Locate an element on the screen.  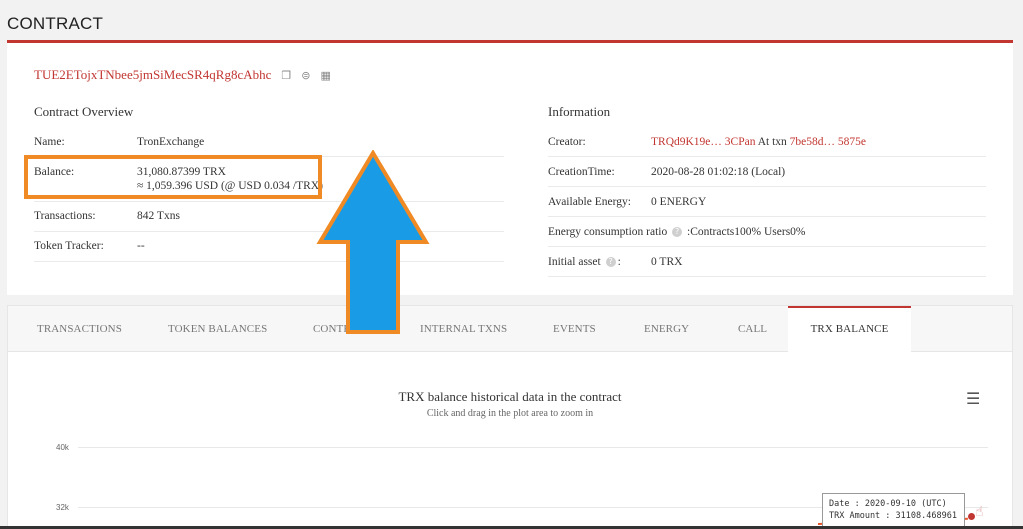
creation-time-label: CreationTime: is located at coordinates (581, 172).